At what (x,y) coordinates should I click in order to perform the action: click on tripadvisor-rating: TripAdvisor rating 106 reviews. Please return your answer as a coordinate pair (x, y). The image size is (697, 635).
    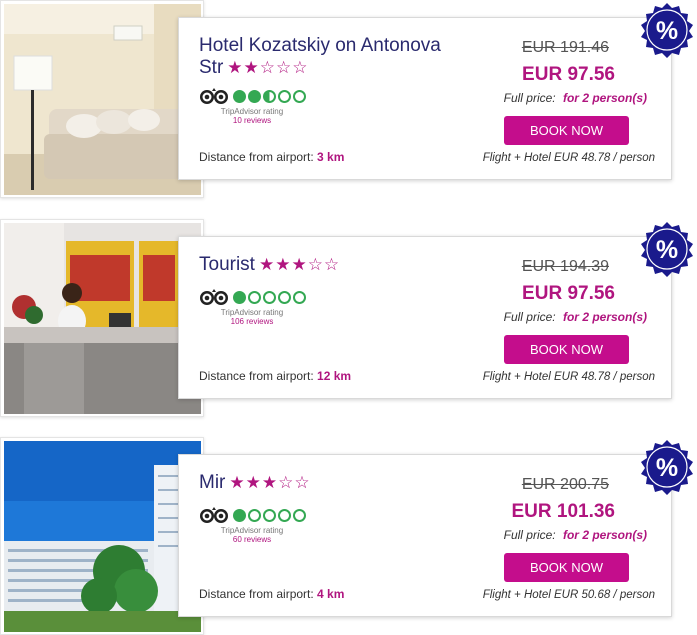
    Looking at the image, I should click on (254, 307).